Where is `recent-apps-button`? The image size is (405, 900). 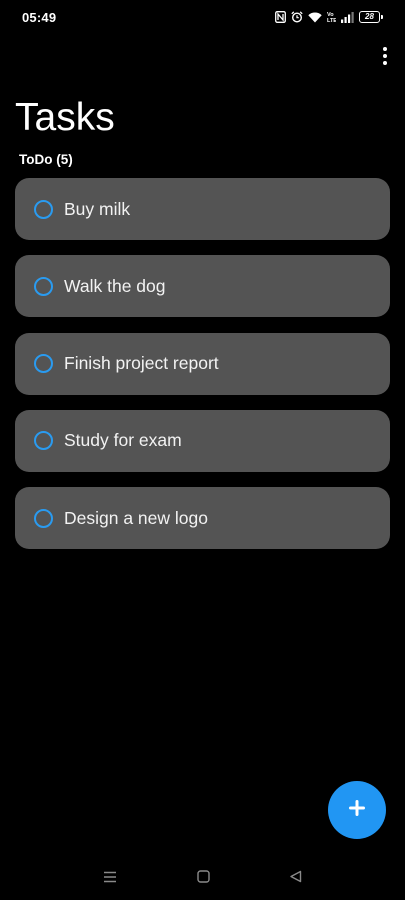
recent-apps-button is located at coordinates (110, 879).